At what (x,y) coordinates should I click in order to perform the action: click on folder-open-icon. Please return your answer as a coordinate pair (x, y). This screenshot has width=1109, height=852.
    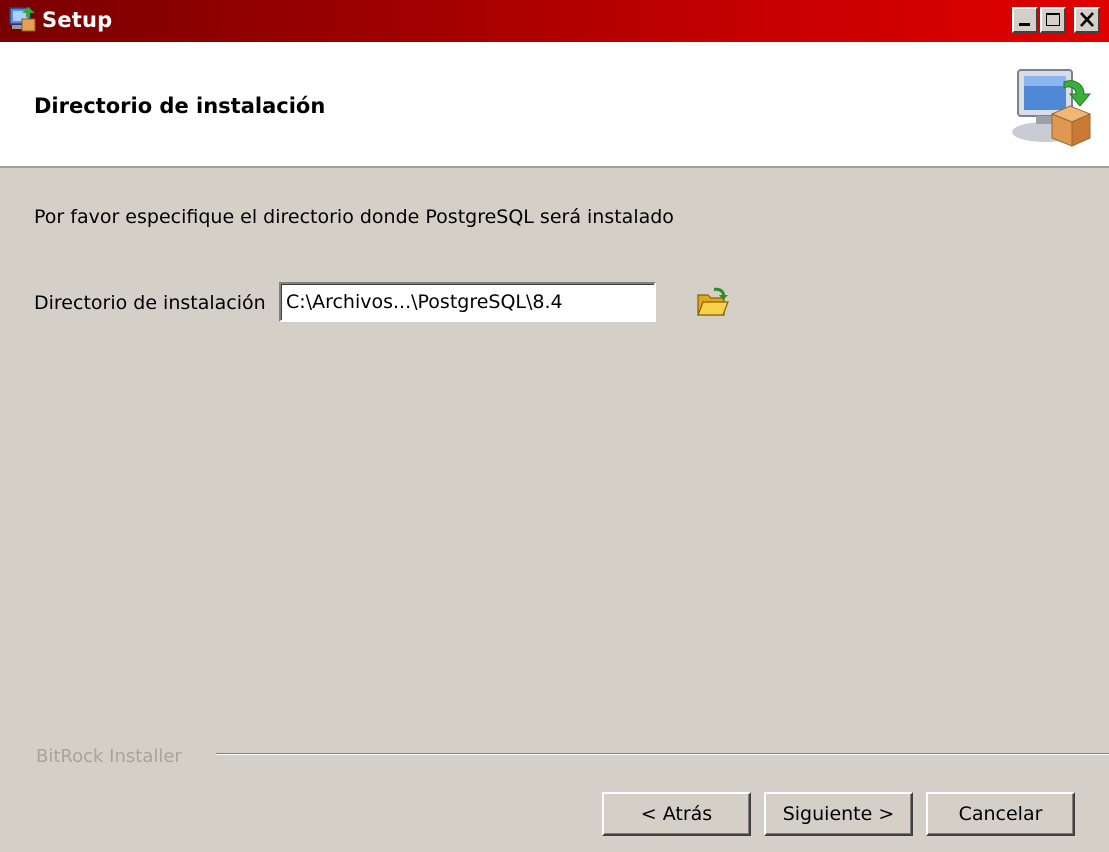
    Looking at the image, I should click on (713, 301).